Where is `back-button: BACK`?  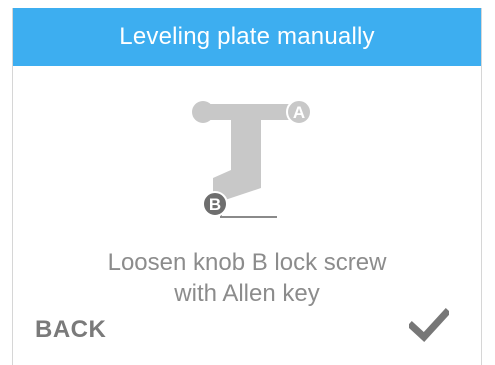
back-button: BACK is located at coordinates (70, 330).